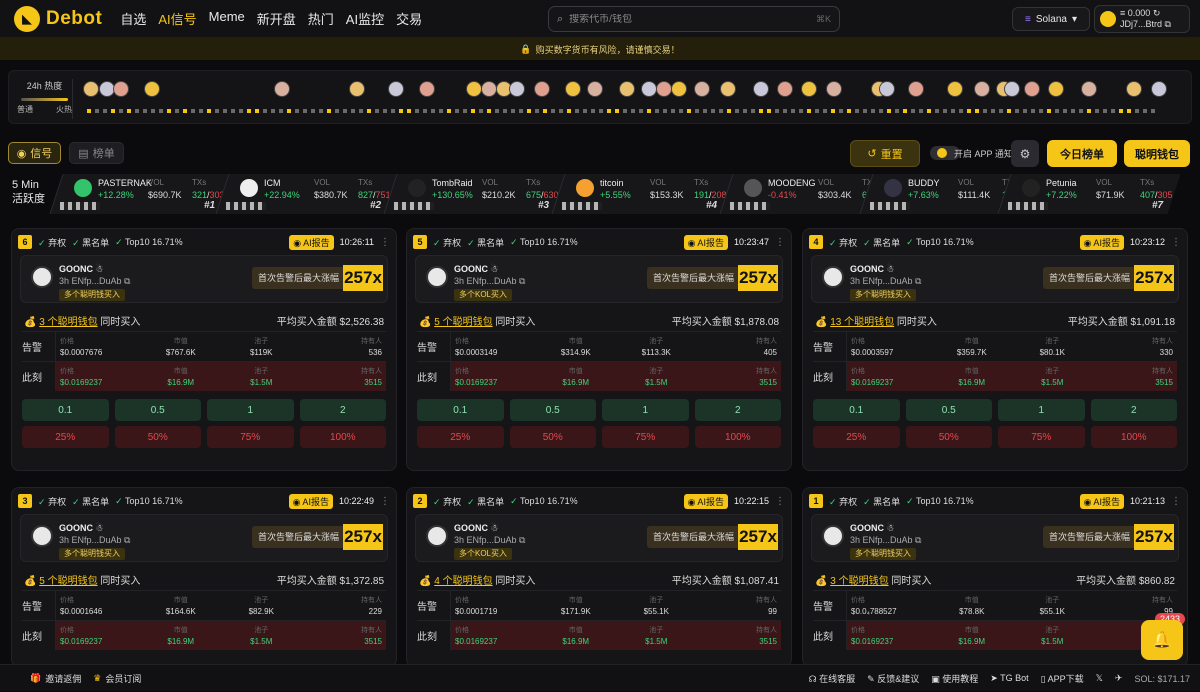 The height and width of the screenshot is (692, 1200). Describe the element at coordinates (1157, 153) in the screenshot. I see `smart-wallet-button: 聪明钱包` at that location.